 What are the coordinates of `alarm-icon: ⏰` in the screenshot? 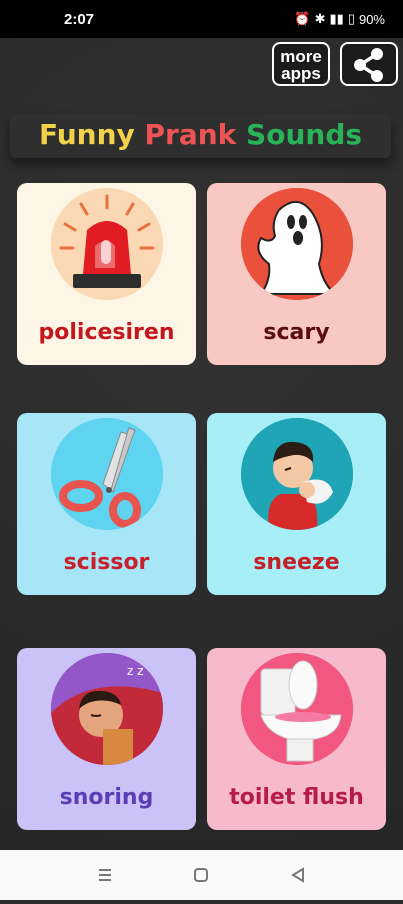 It's located at (302, 18).